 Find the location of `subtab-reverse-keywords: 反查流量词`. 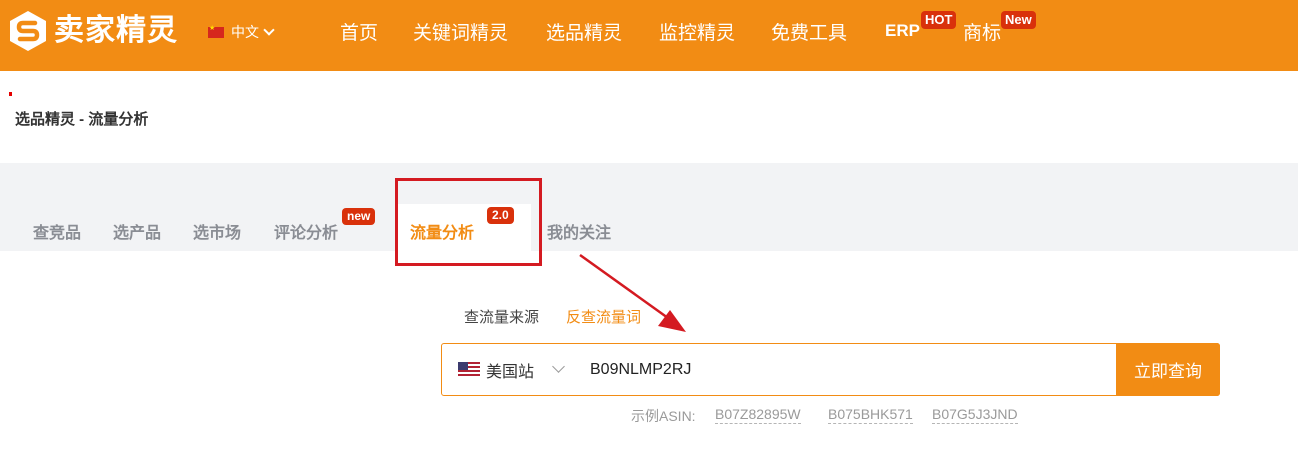

subtab-reverse-keywords: 反查流量词 is located at coordinates (603, 316).